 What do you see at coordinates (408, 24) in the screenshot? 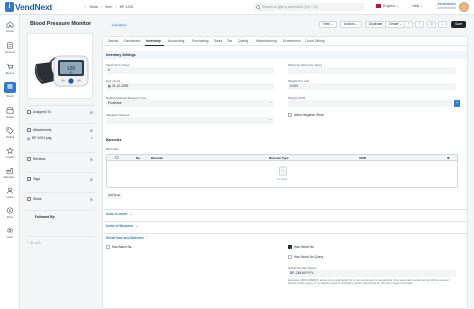
I see `prev-record-button: ‹` at bounding box center [408, 24].